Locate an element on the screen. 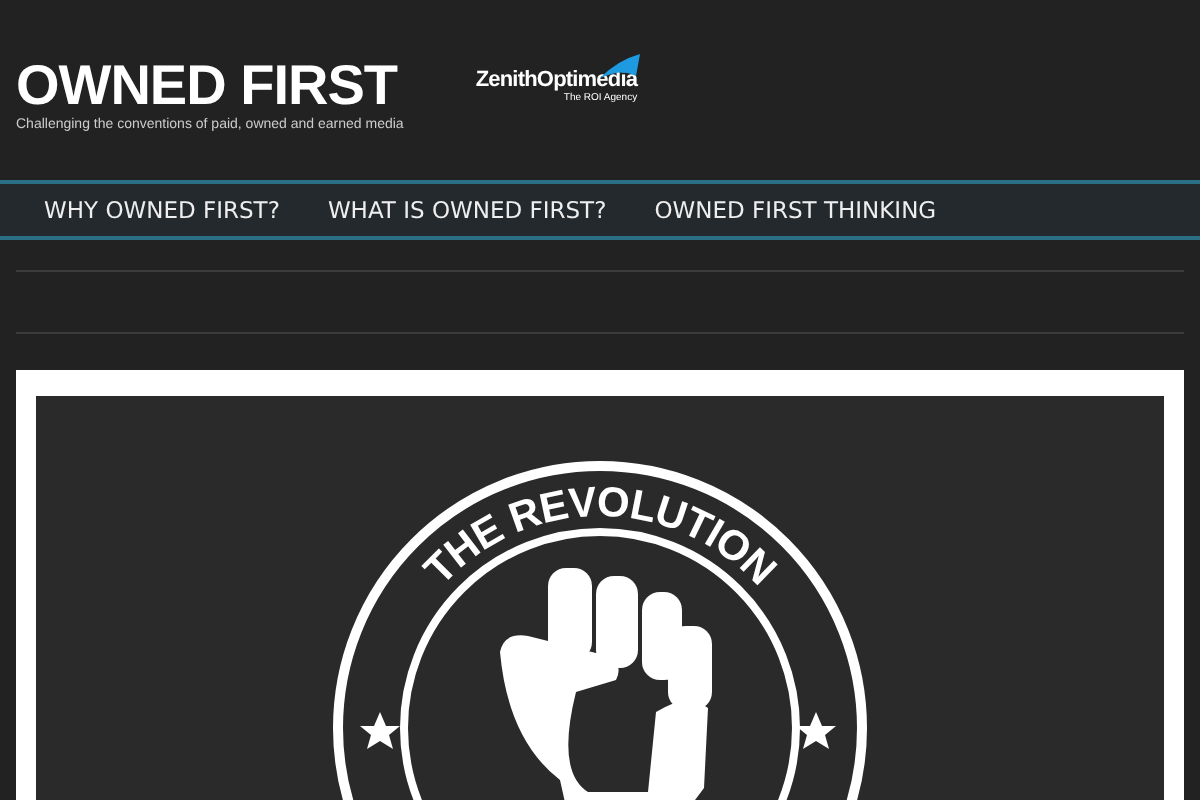 This screenshot has height=800, width=1200. partner-logo-name: ZenithOptimedia is located at coordinates (556, 80).